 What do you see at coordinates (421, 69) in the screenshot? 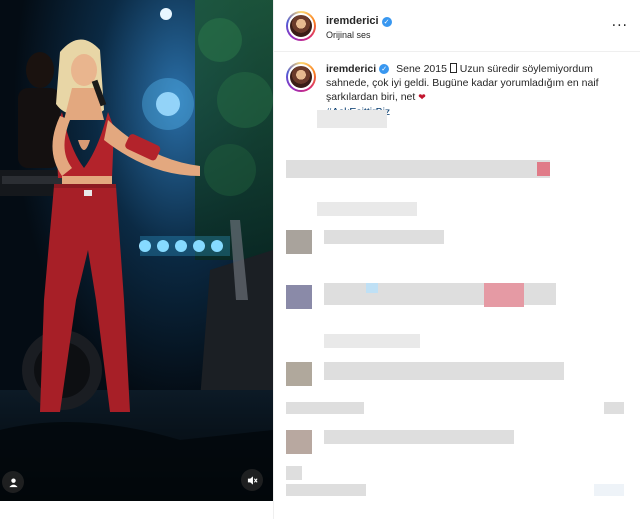
I see `caption-text-1: Sene 2015` at bounding box center [421, 69].